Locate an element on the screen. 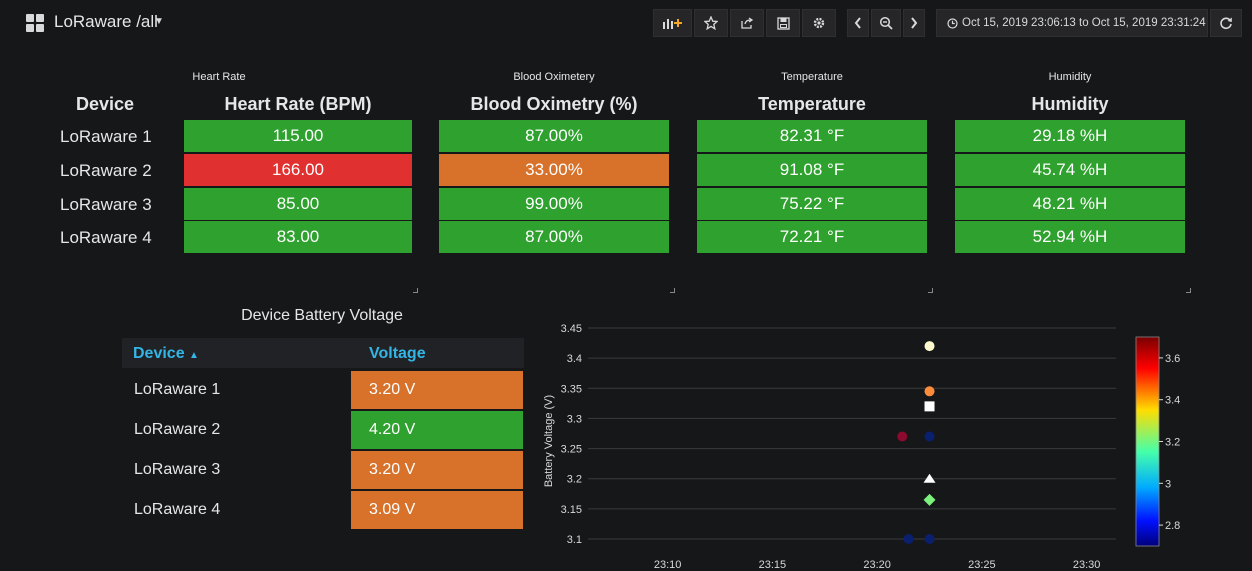 The image size is (1252, 571). blood-oximetry-value: 33.00% is located at coordinates (554, 170).